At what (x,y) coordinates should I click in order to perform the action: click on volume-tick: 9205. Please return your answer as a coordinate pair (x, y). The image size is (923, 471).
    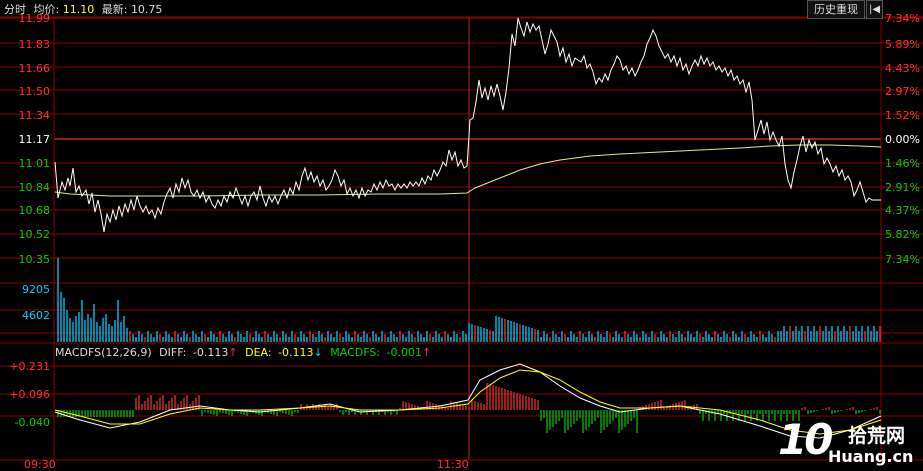
    Looking at the image, I should click on (36, 289).